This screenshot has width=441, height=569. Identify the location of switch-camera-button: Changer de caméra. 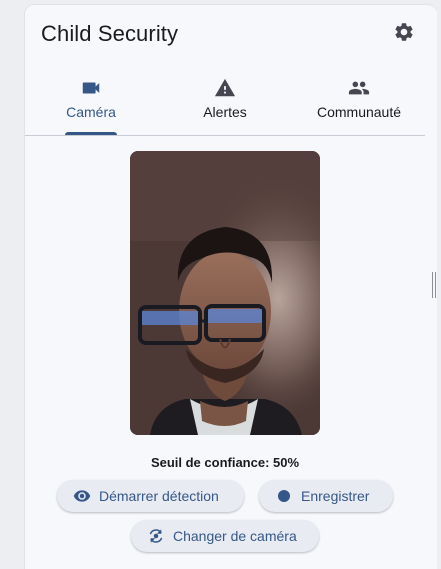
(225, 536).